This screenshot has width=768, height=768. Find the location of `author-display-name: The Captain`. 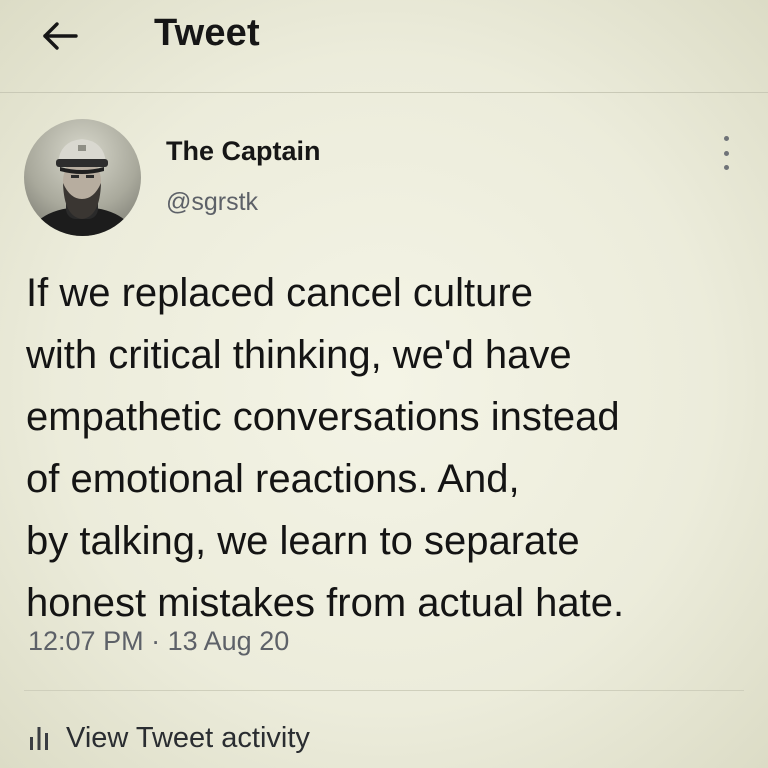

author-display-name: The Captain is located at coordinates (243, 151).